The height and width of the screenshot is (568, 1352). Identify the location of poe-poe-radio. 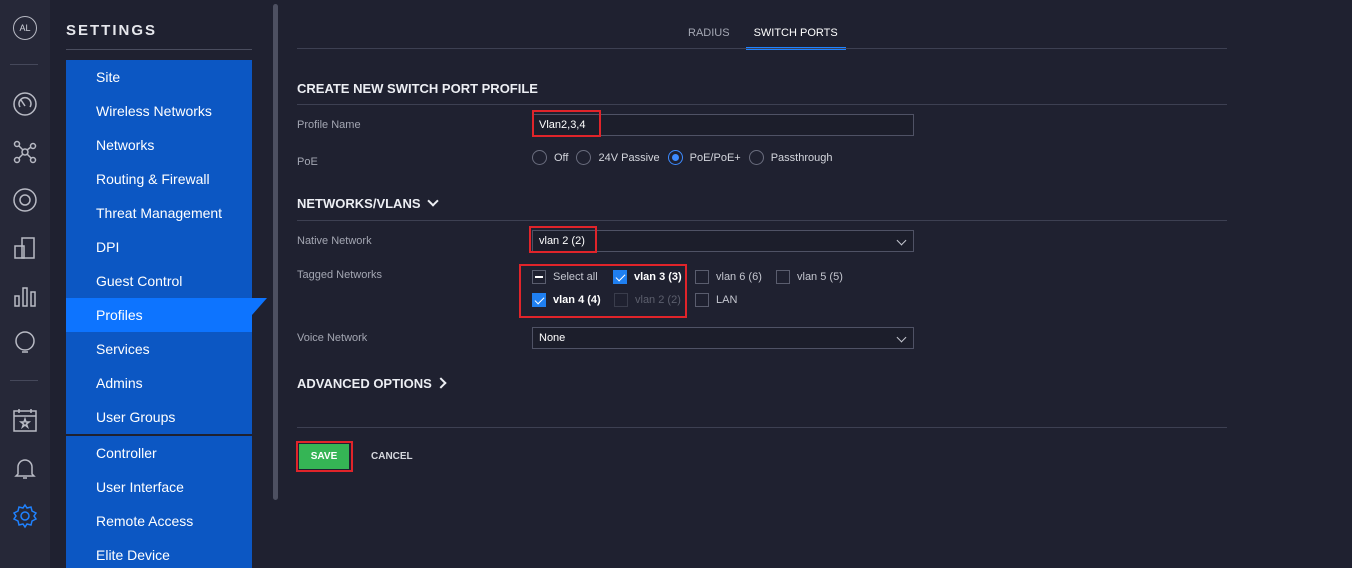
(675, 157).